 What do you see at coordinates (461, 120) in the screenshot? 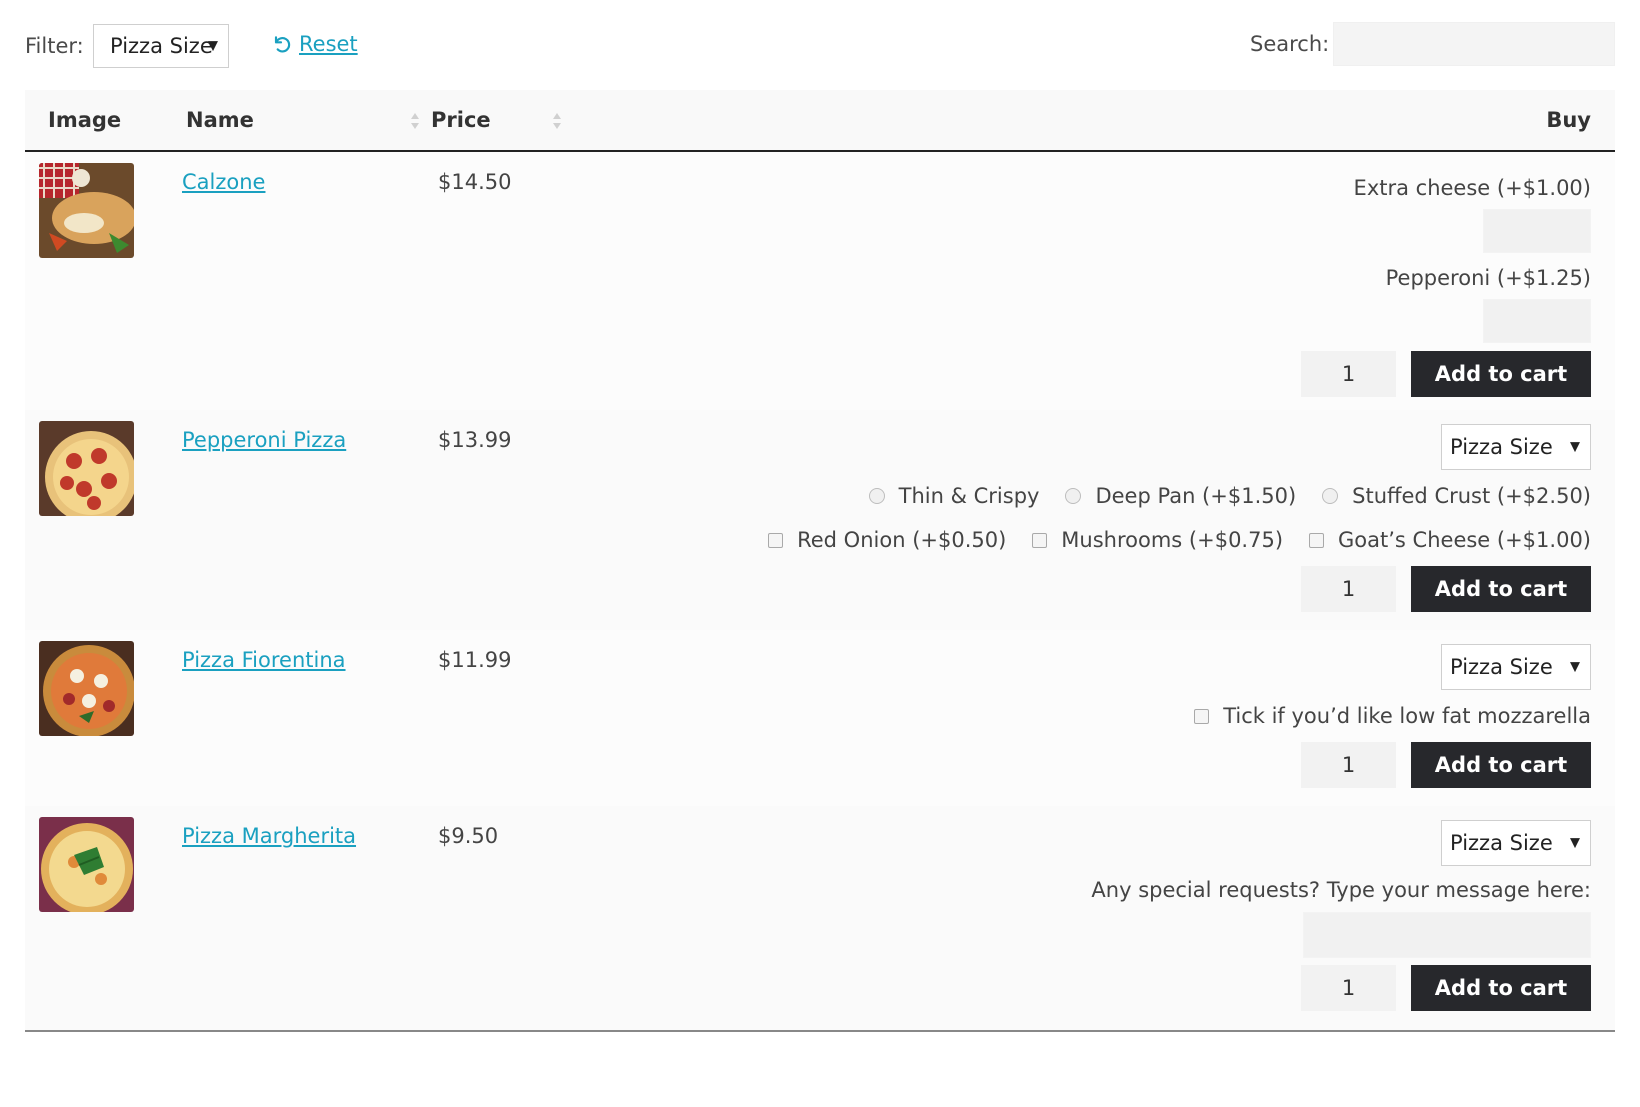
I see `header-price: Price` at bounding box center [461, 120].